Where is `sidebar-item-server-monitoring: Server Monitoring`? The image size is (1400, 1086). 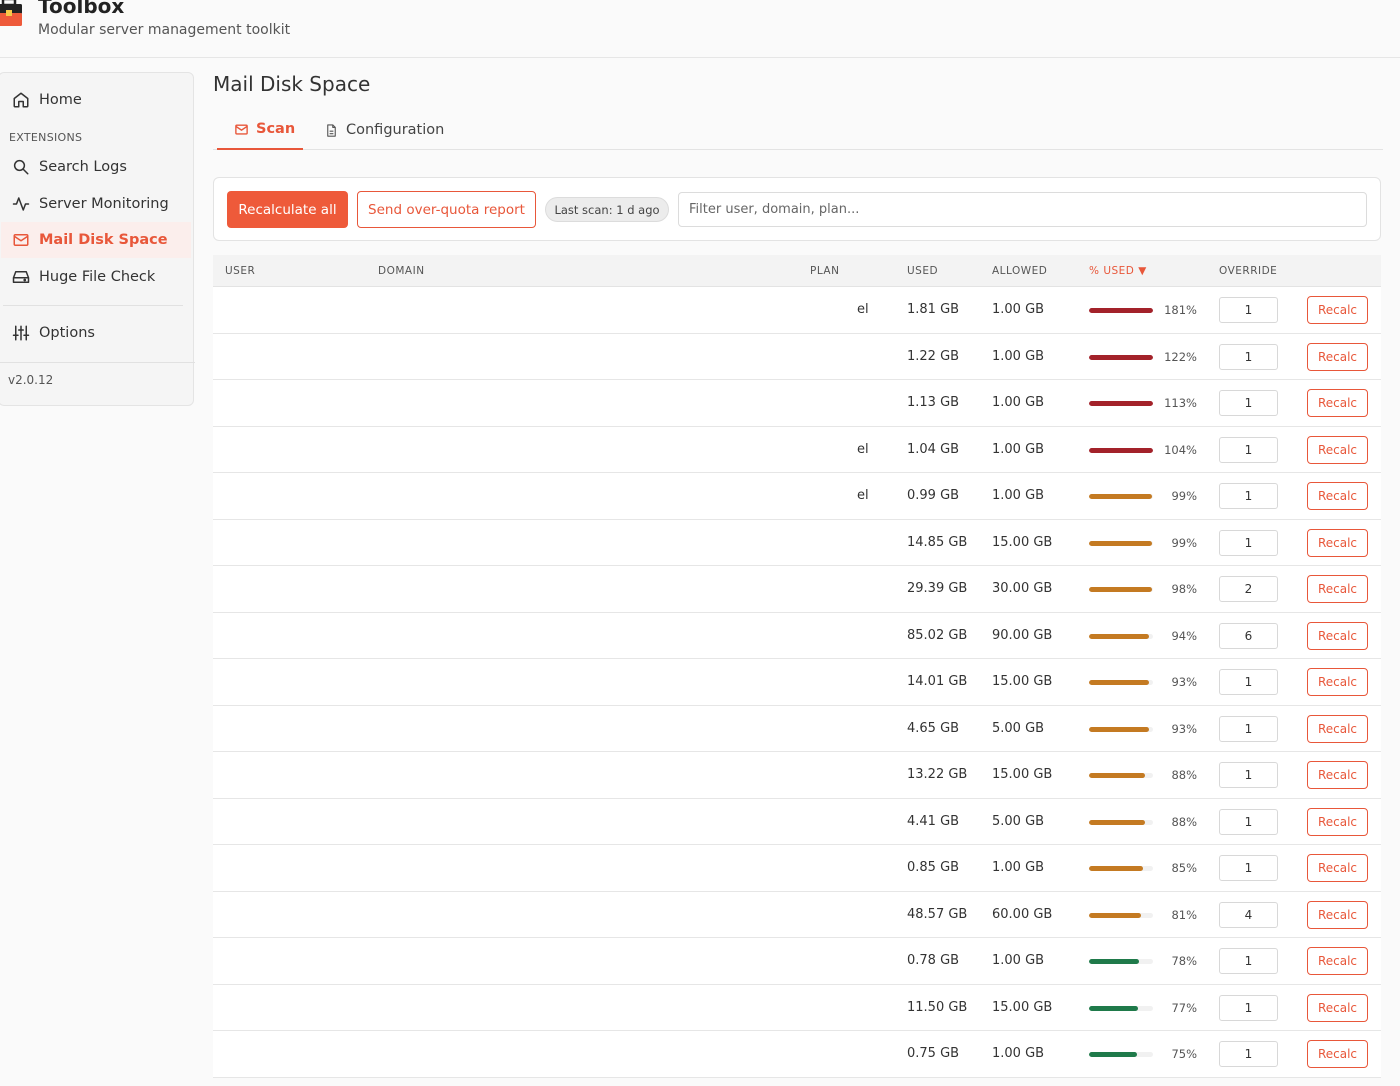 sidebar-item-server-monitoring: Server Monitoring is located at coordinates (96, 204).